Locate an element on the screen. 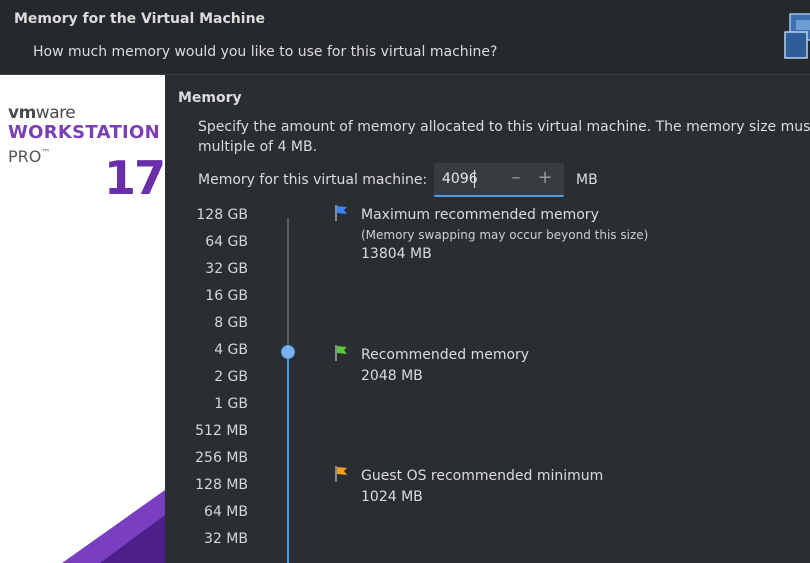  virtual-machine-icon is located at coordinates (797, 36).